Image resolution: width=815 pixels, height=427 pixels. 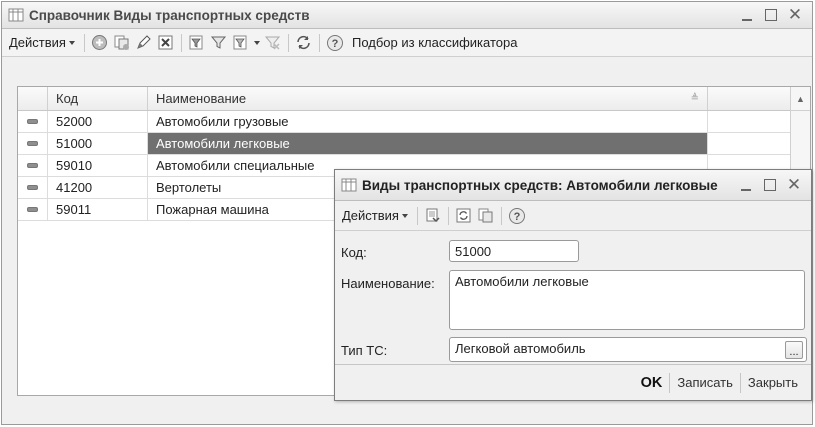 What do you see at coordinates (388, 283) in the screenshot?
I see `name-label: Наименование:` at bounding box center [388, 283].